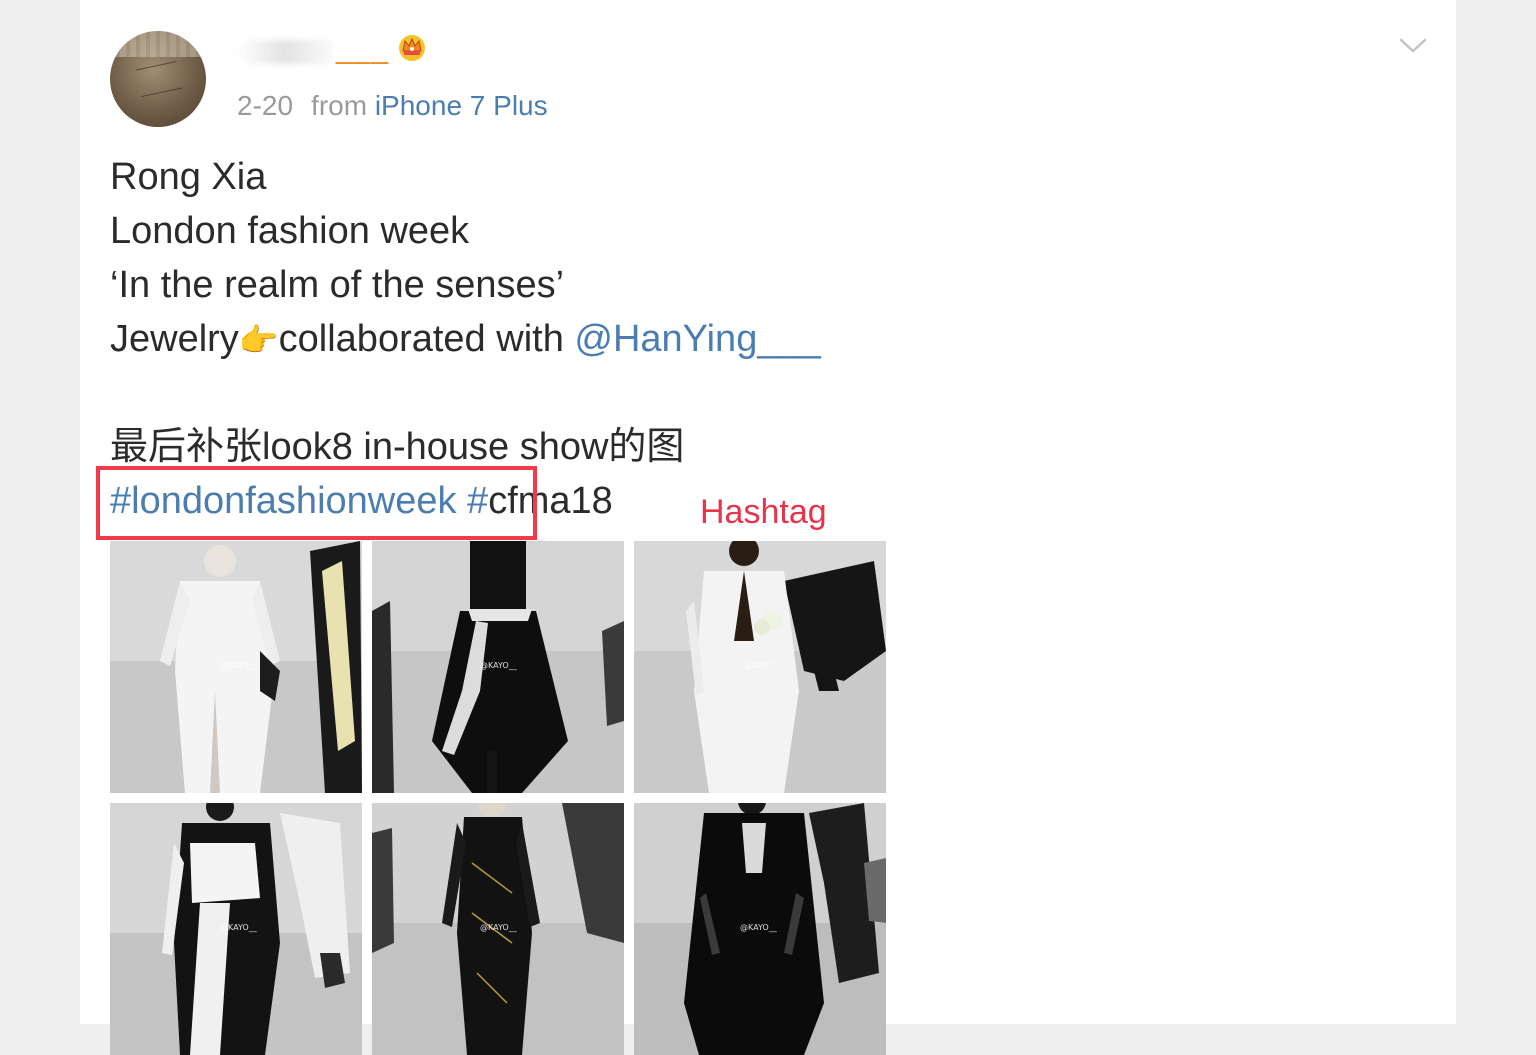 The image size is (1536, 1055). What do you see at coordinates (258, 340) in the screenshot?
I see `pointing-hand-icon: 👉` at bounding box center [258, 340].